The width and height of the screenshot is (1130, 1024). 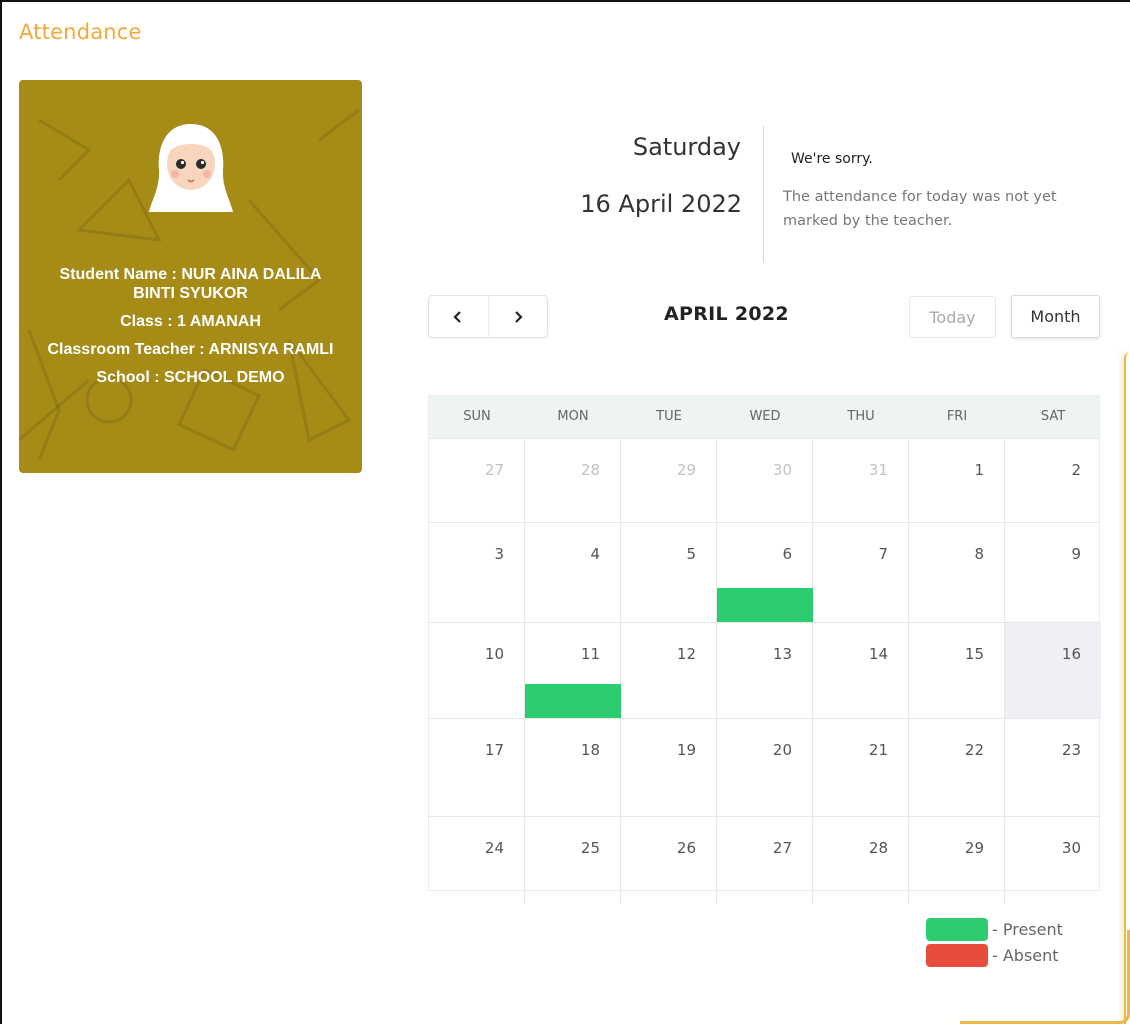 What do you see at coordinates (686, 750) in the screenshot?
I see `day-number: 19` at bounding box center [686, 750].